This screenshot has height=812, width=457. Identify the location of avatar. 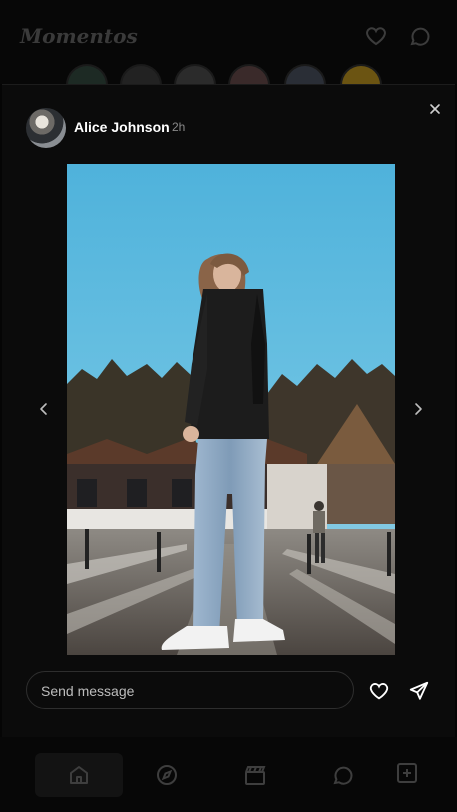
(46, 128).